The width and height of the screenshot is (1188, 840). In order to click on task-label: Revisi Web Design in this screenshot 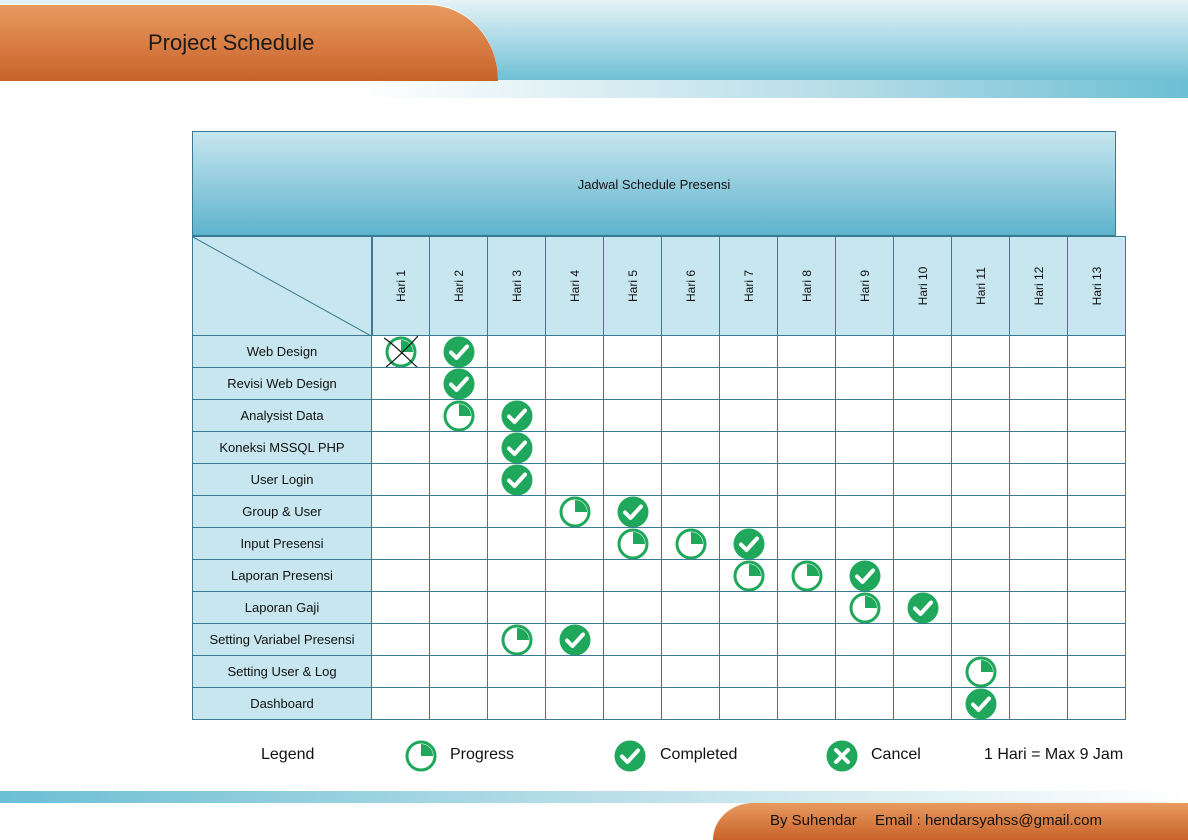, I will do `click(282, 383)`.